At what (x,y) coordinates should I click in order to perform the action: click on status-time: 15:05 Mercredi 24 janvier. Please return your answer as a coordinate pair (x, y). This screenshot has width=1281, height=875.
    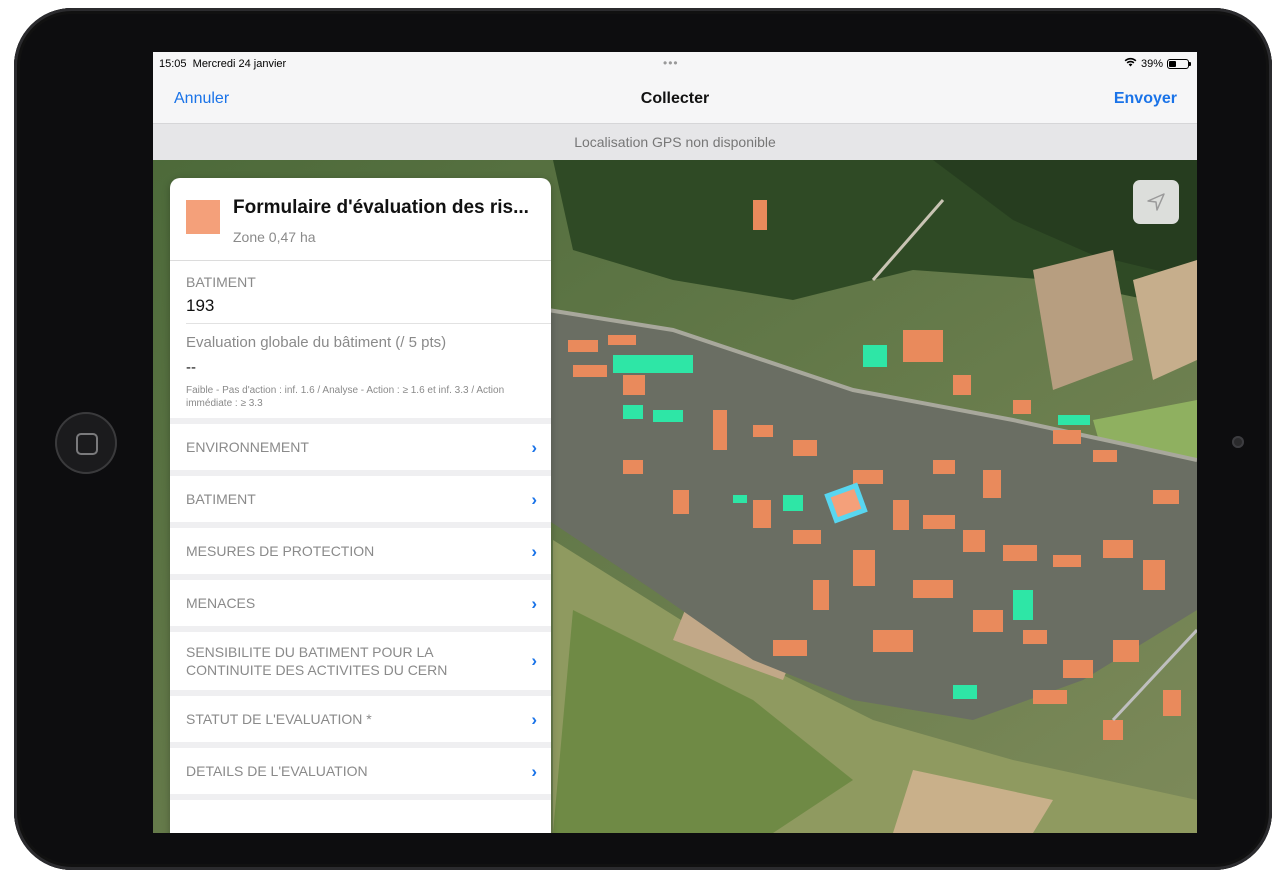
    Looking at the image, I should click on (223, 64).